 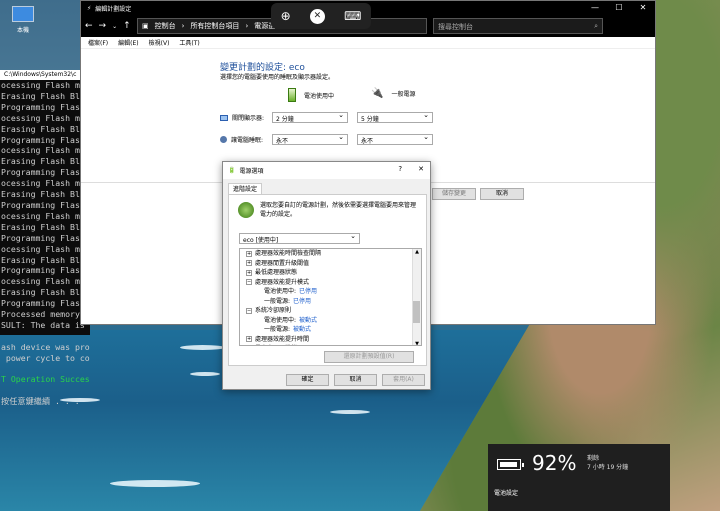 What do you see at coordinates (330, 302) in the screenshot?
I see `tree-item: 一般電源: 已停用` at bounding box center [330, 302].